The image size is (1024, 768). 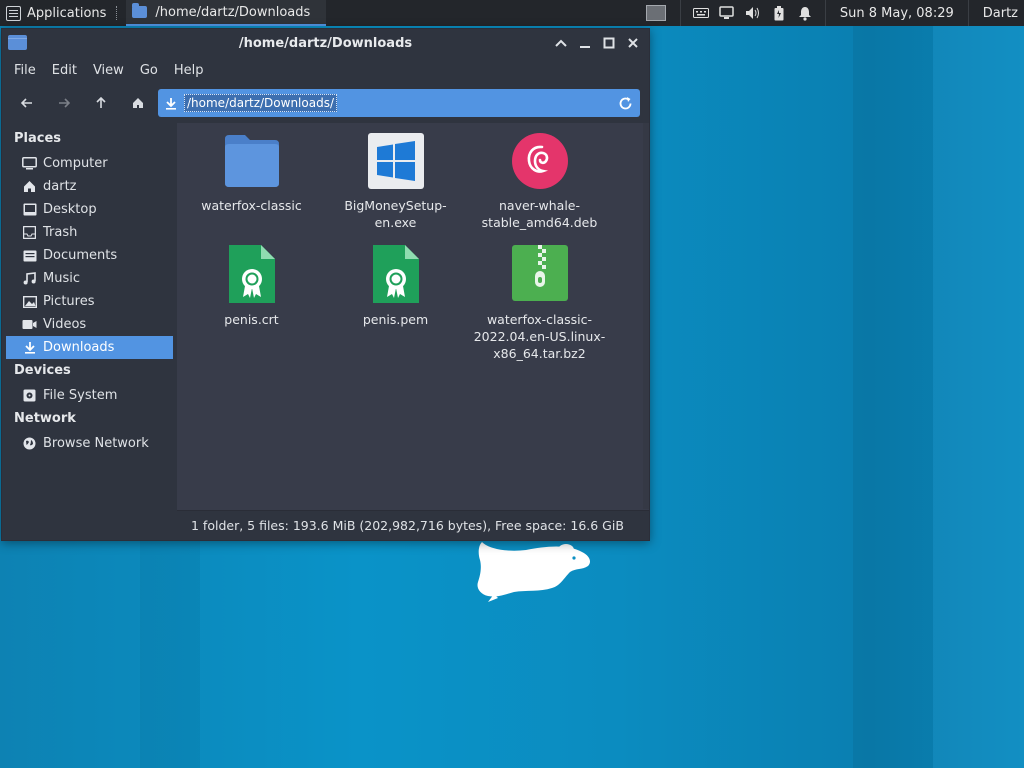 What do you see at coordinates (69, 301) in the screenshot?
I see `sidebar-item-label: Pictures` at bounding box center [69, 301].